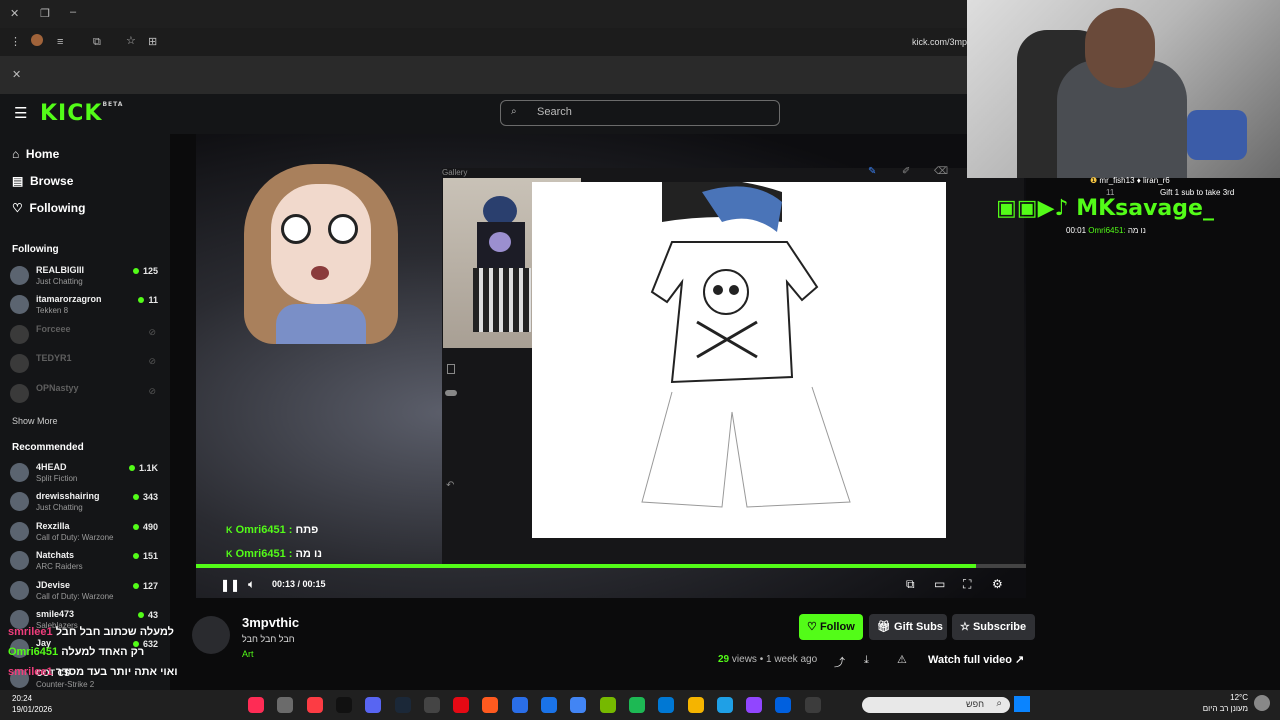  I want to click on video-progress-bar, so click(611, 566).